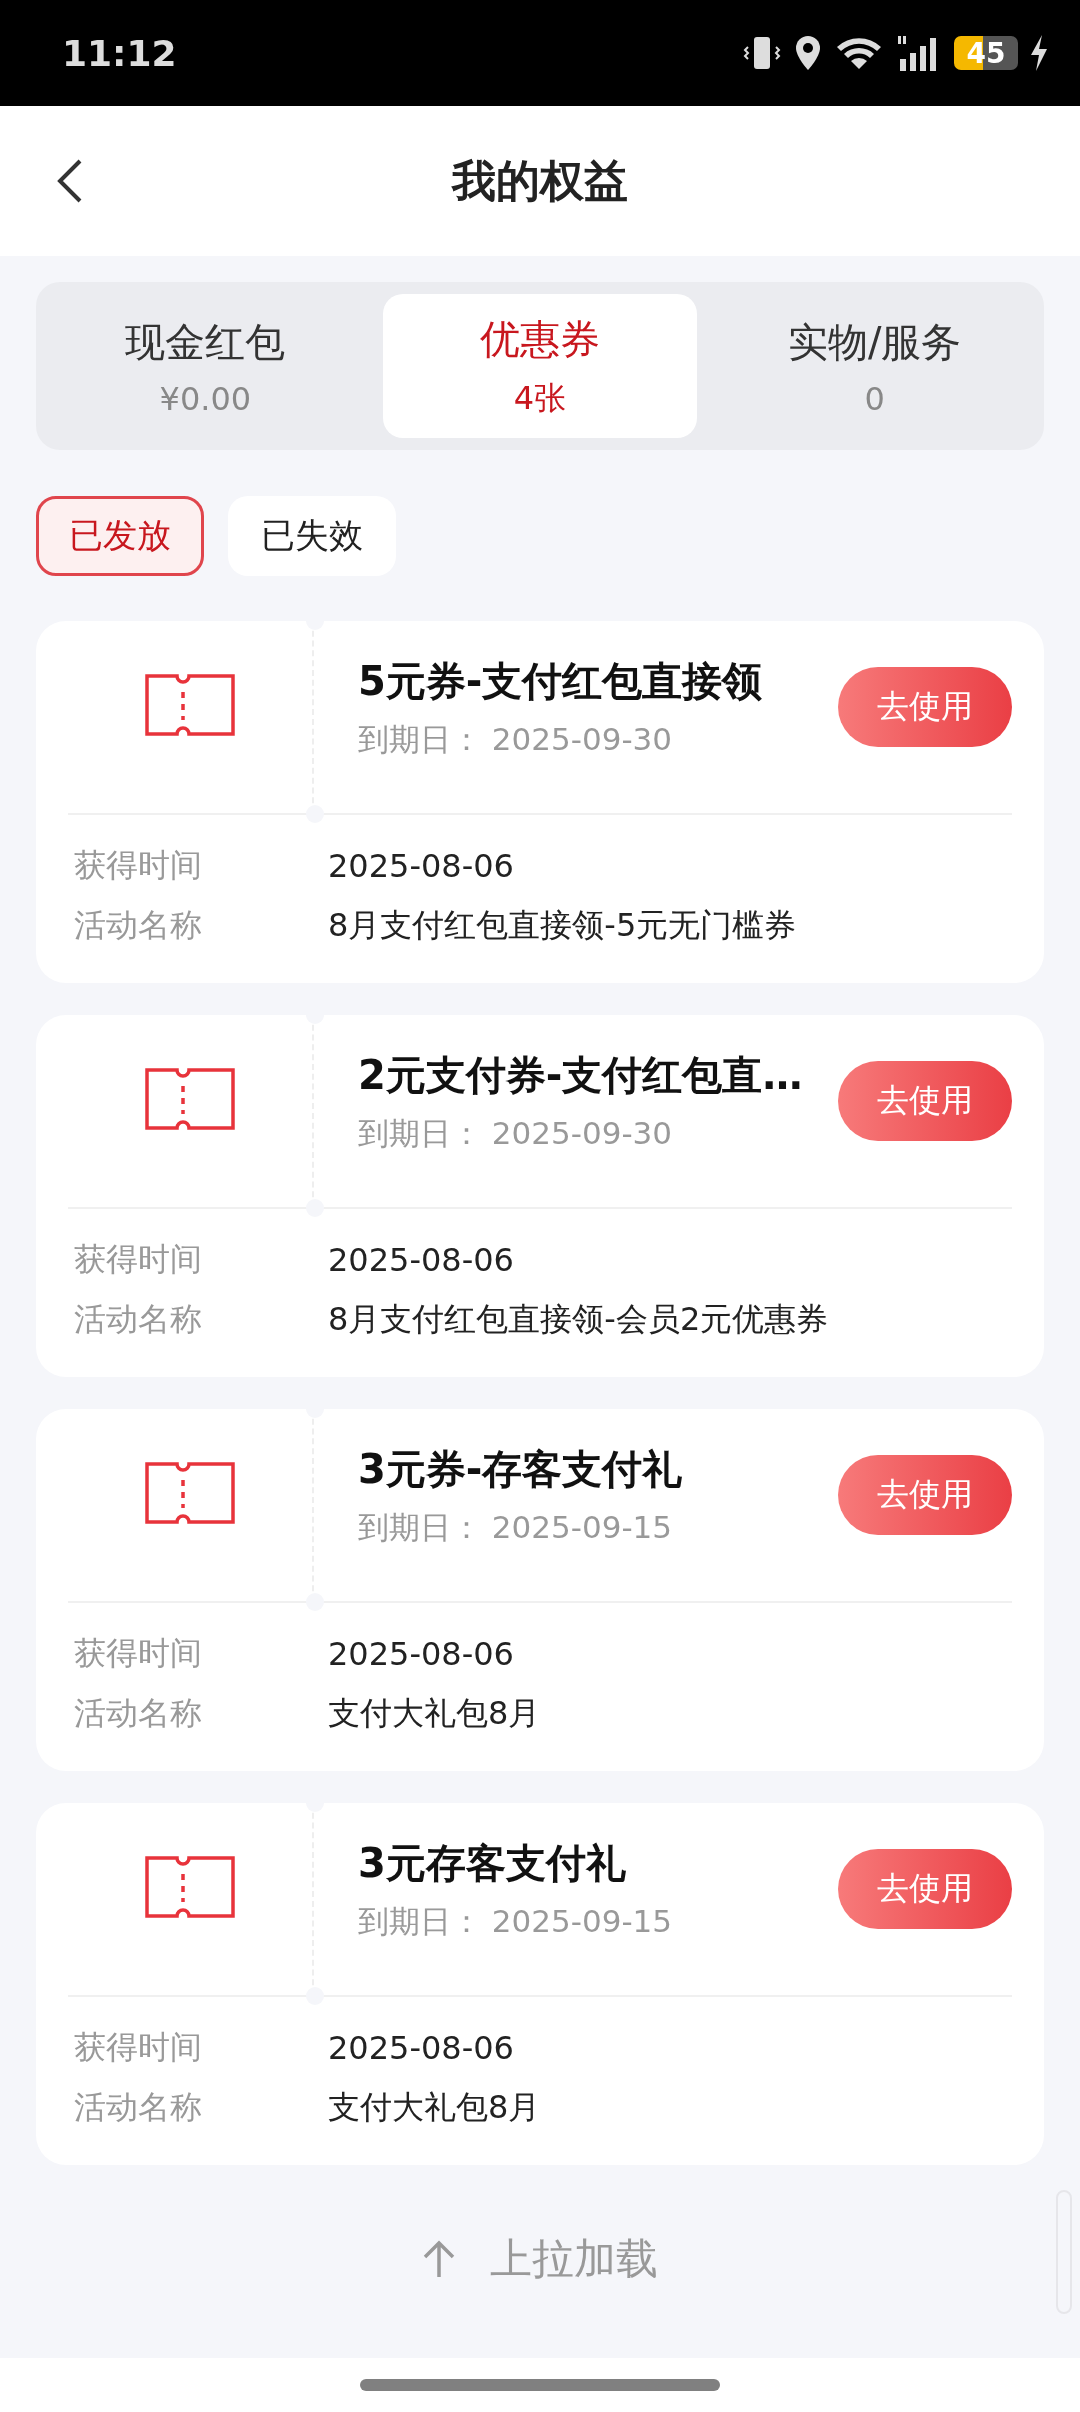  Describe the element at coordinates (119, 53) in the screenshot. I see `status-time: 11:12` at that location.